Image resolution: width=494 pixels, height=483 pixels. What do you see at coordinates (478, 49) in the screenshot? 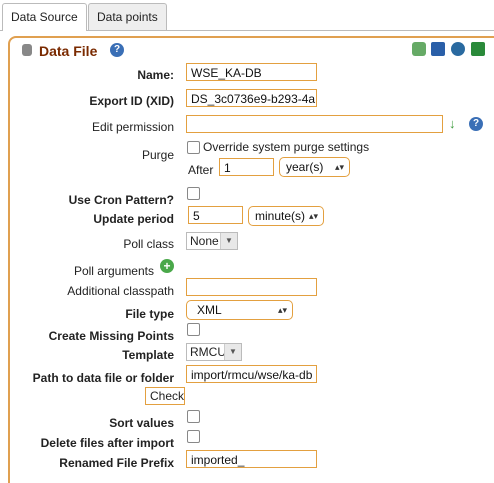
I see `csv-icon` at bounding box center [478, 49].